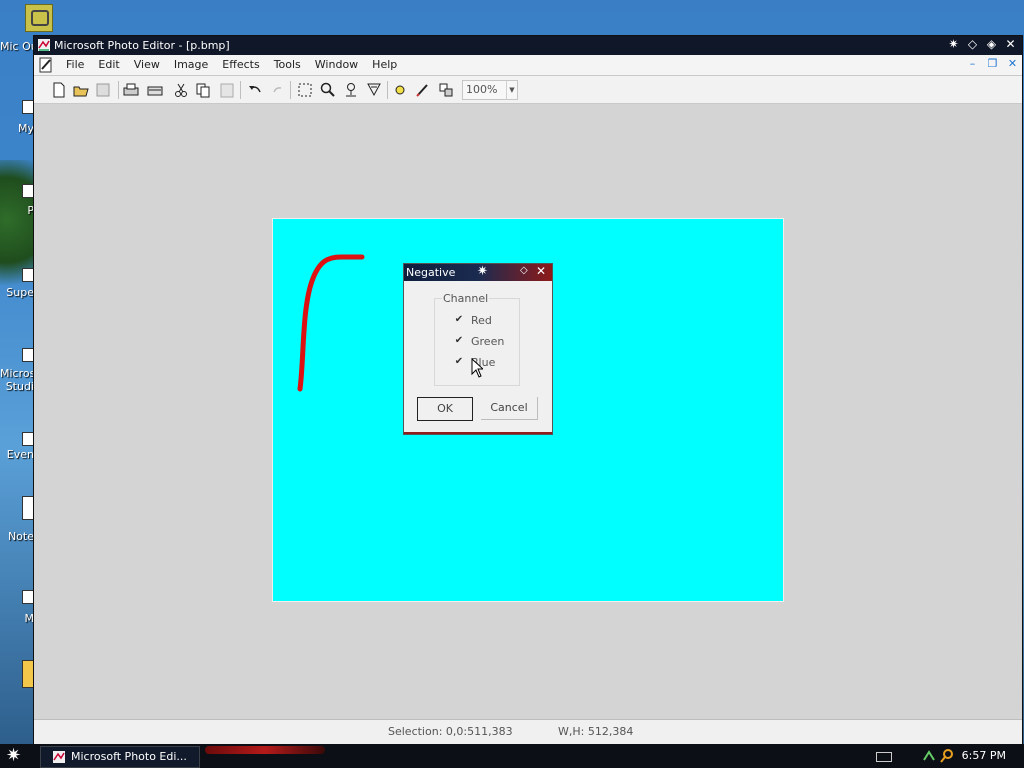  I want to click on minimize-icon: –, so click(972, 63).